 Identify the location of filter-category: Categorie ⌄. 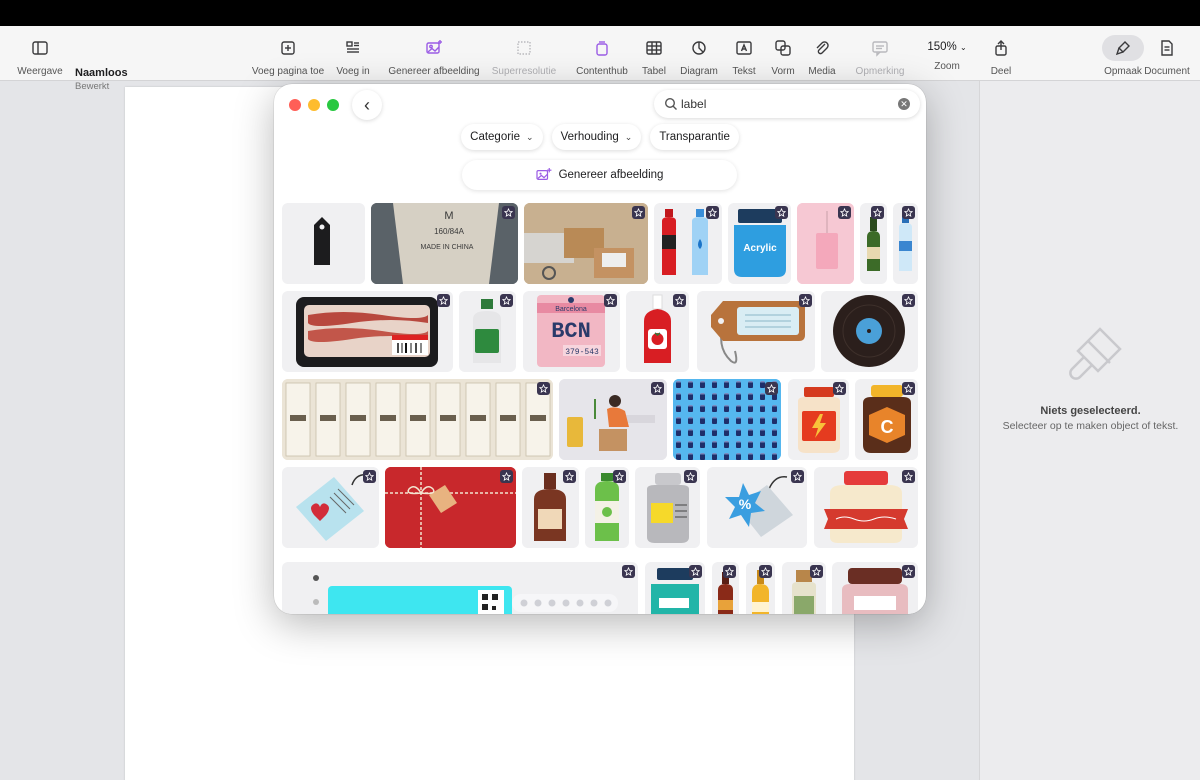
(502, 137).